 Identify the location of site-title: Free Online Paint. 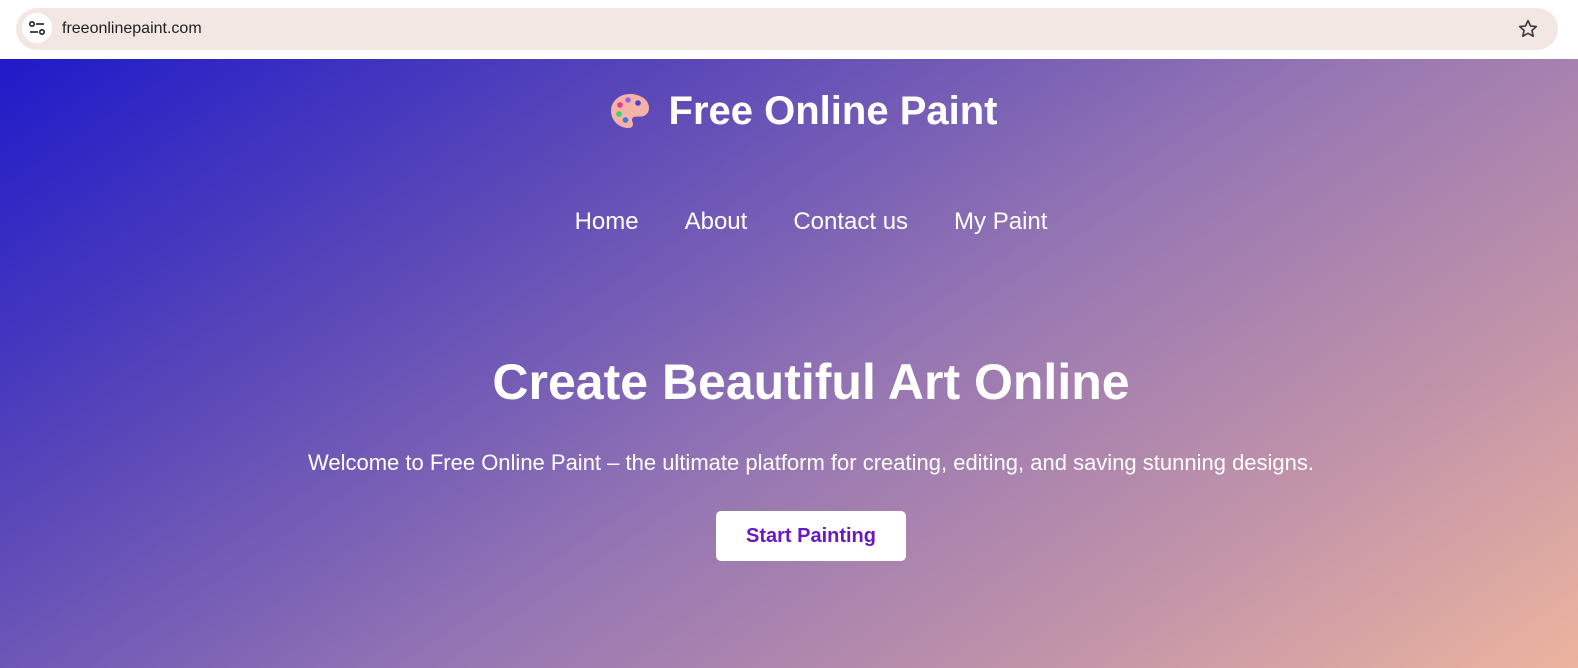
(833, 111).